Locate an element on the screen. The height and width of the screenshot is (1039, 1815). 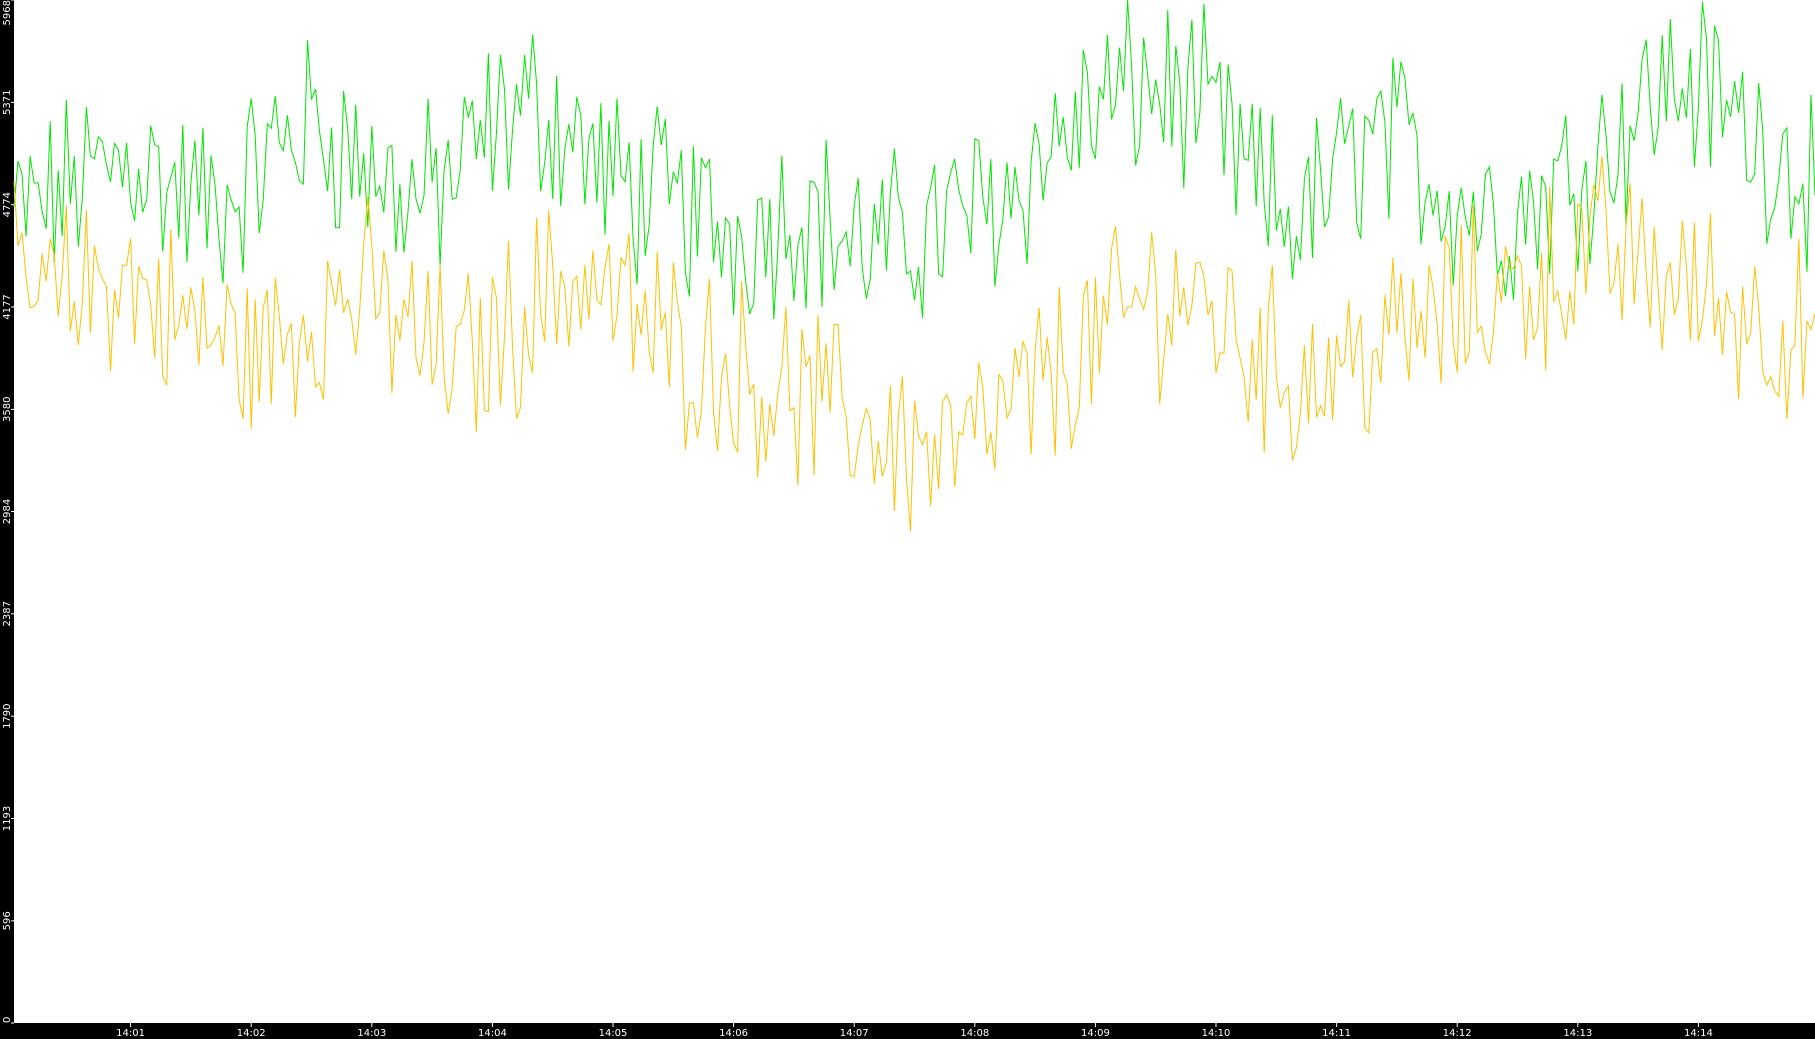
x-tick-label: 14:10 is located at coordinates (1216, 1033).